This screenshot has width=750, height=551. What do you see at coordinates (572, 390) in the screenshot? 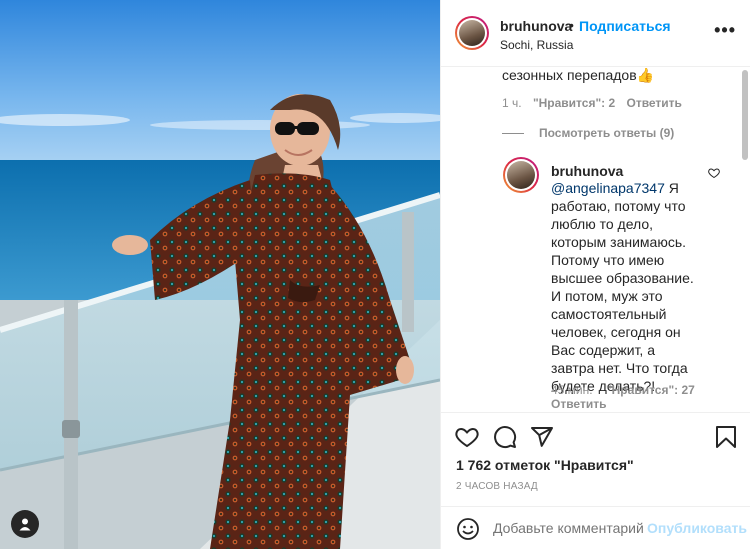
I see `reply-time: 45 мин.` at bounding box center [572, 390].